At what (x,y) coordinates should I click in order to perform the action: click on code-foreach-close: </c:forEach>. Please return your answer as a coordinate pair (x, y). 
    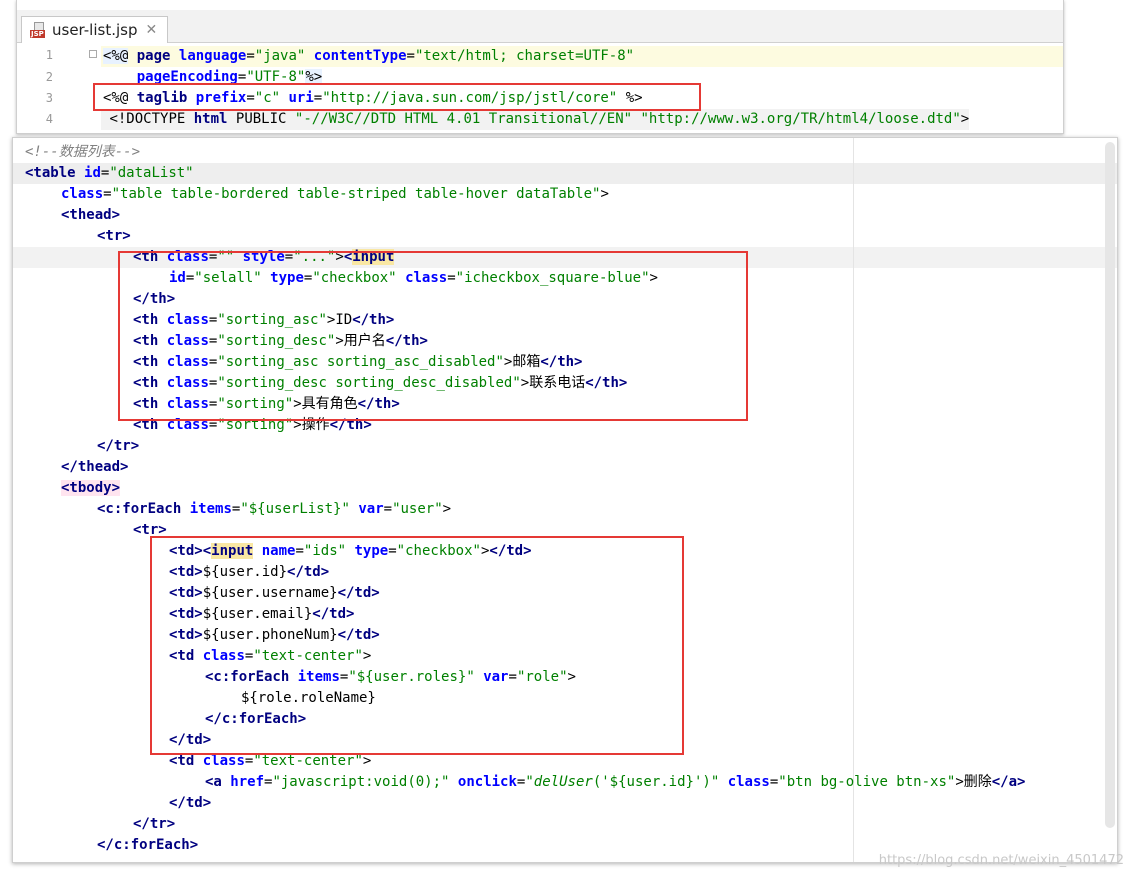
    Looking at the image, I should click on (148, 845).